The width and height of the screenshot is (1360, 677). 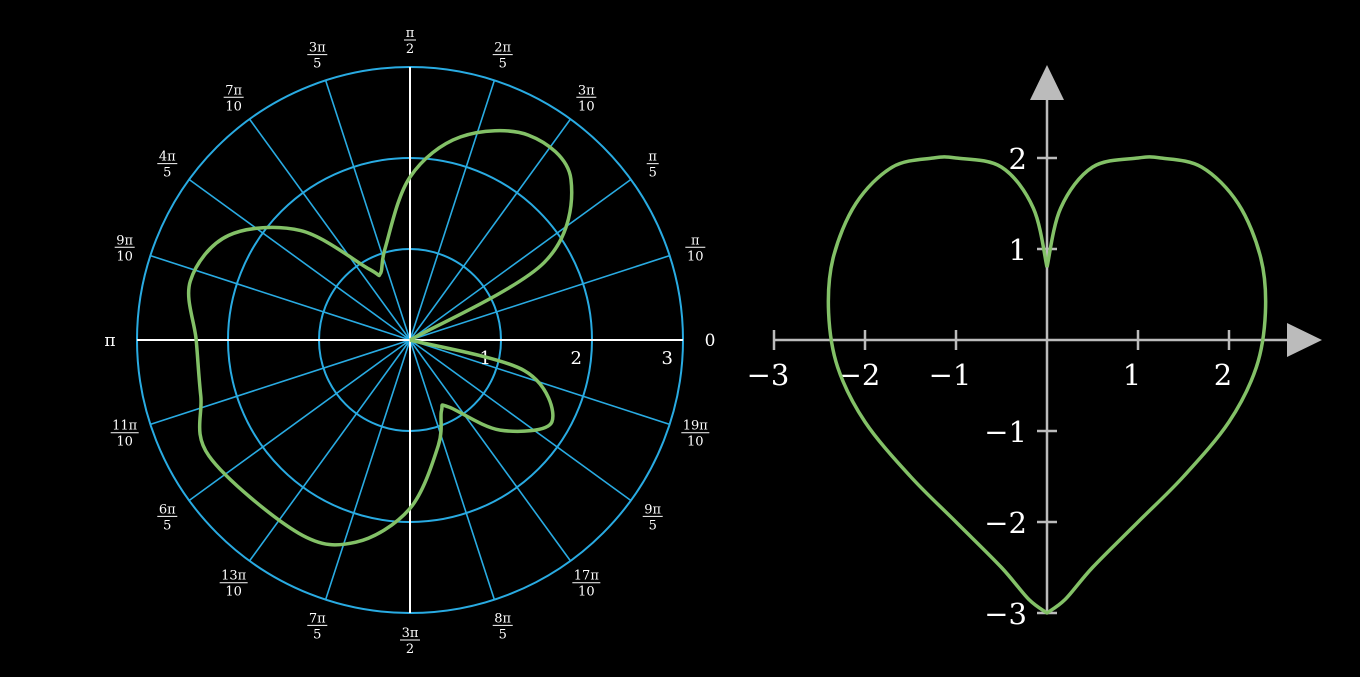 I want to click on polar-angle-fraction: 4π5, so click(x=167, y=165).